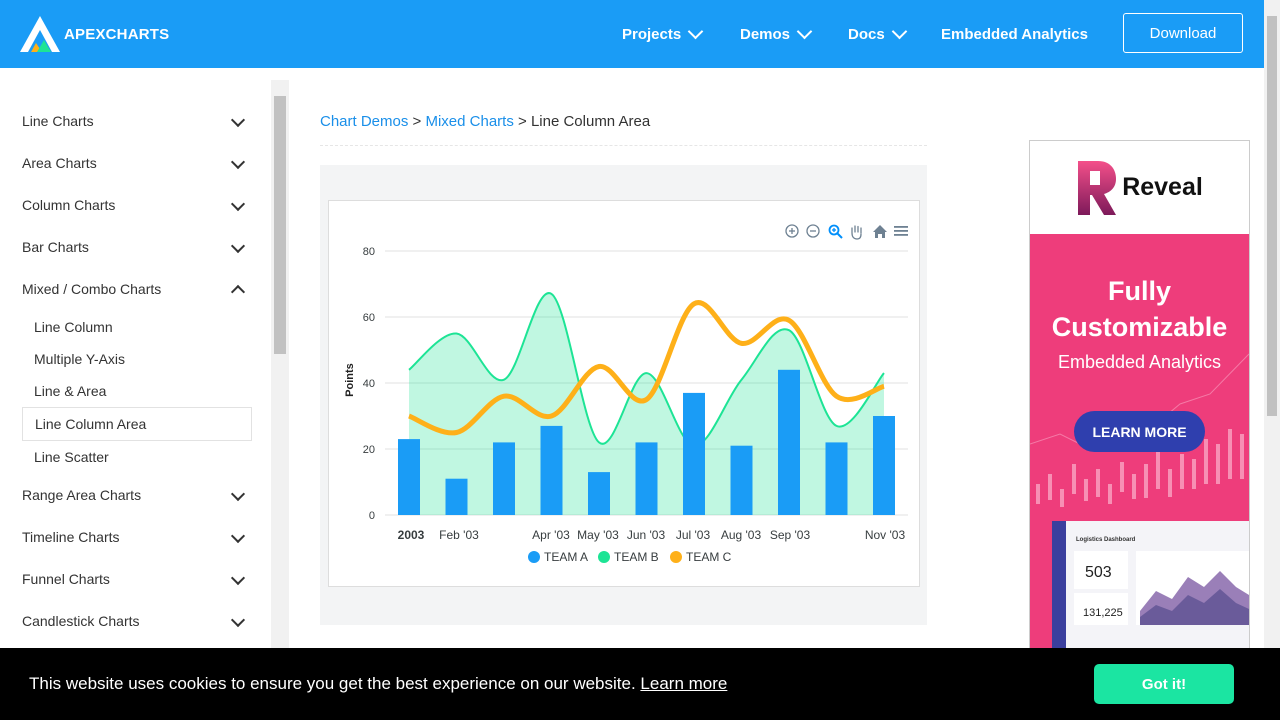  Describe the element at coordinates (835, 231) in the screenshot. I see `zoom-selection-icon` at that location.